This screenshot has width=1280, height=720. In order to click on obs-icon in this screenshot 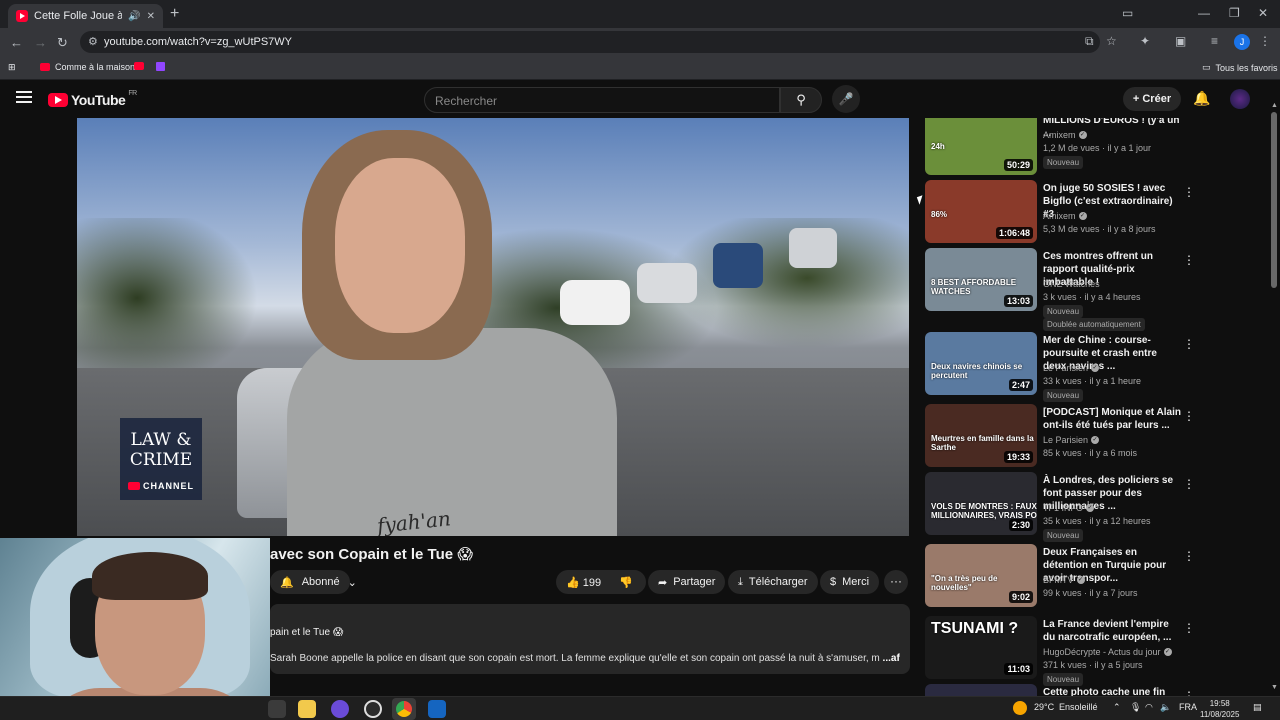, I will do `click(373, 709)`.